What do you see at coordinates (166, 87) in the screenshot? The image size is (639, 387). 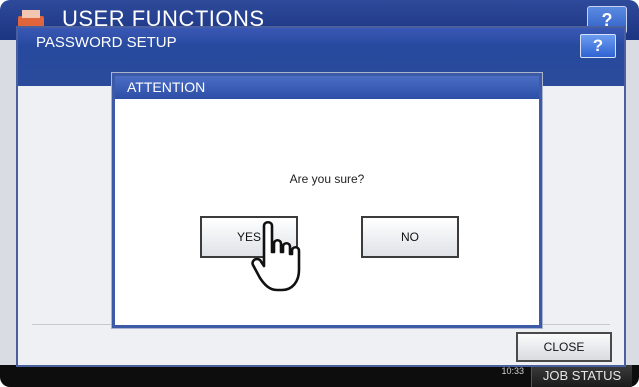 I see `dialog-title: ATTENTION` at bounding box center [166, 87].